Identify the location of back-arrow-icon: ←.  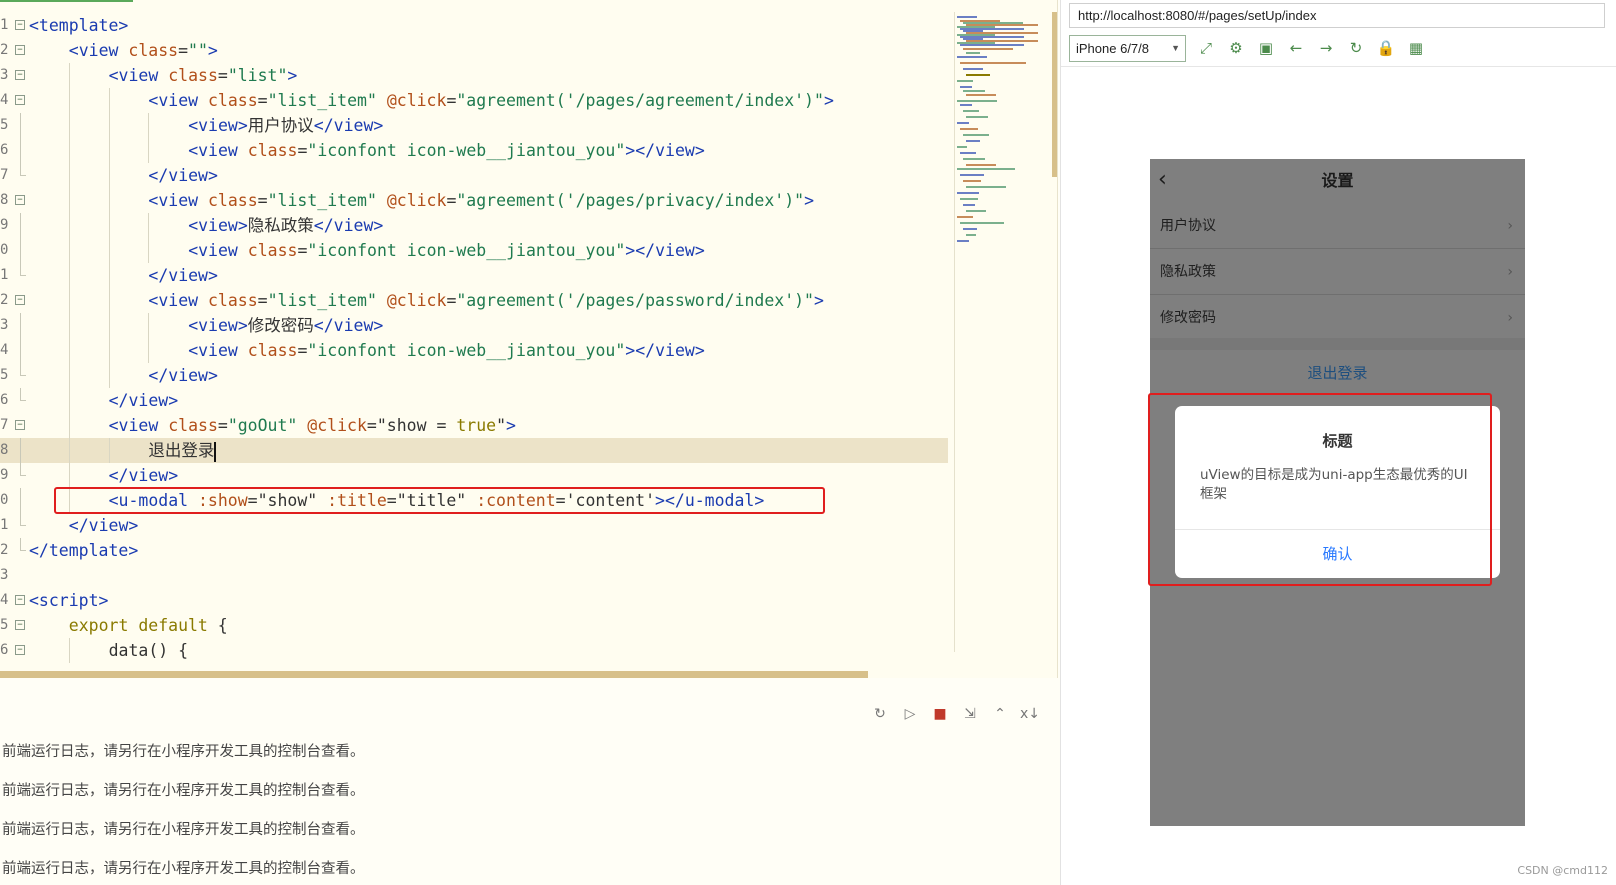
(1296, 48).